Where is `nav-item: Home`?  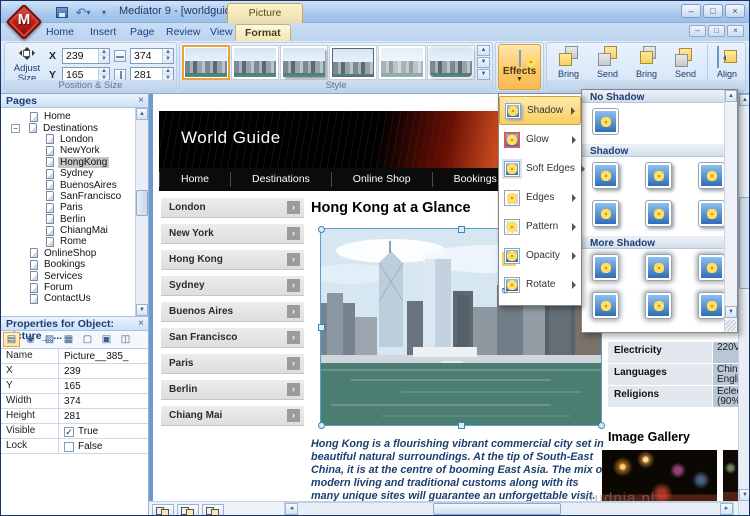
nav-item: Home is located at coordinates (194, 179).